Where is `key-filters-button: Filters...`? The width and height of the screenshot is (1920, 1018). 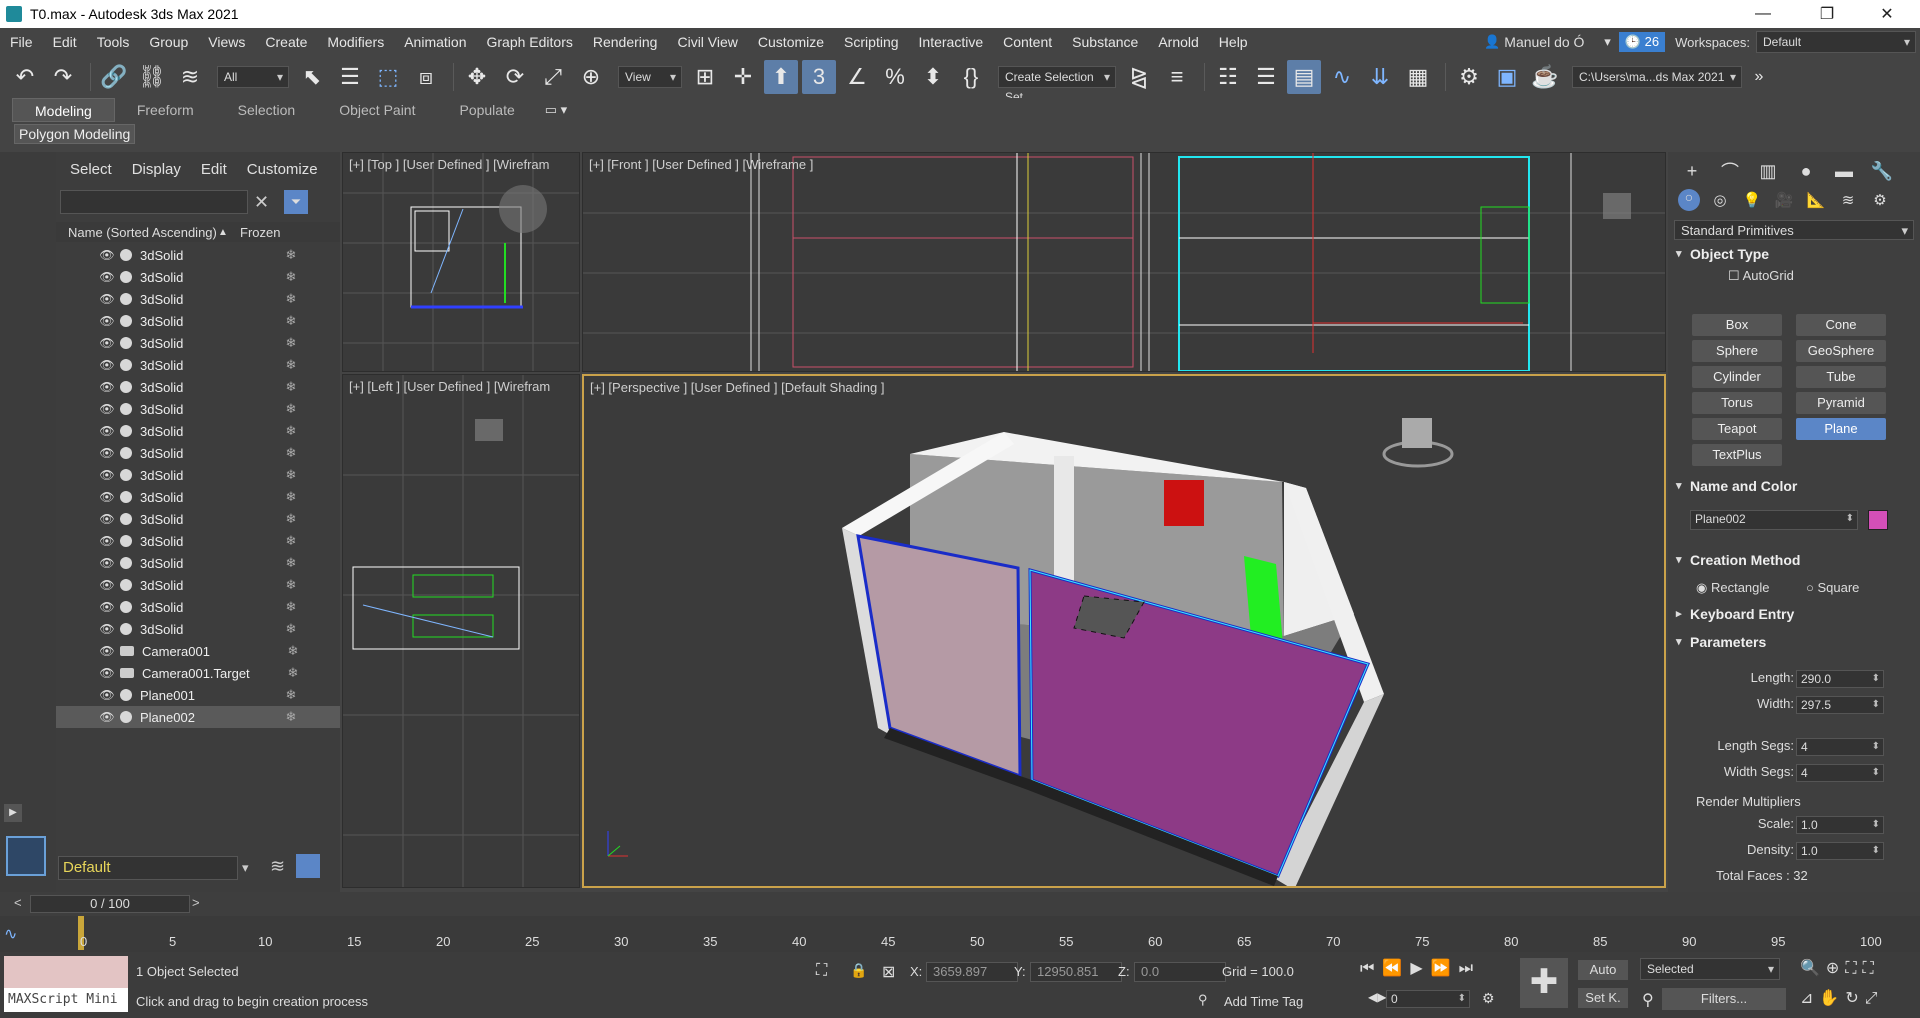
key-filters-button: Filters... is located at coordinates (1724, 999).